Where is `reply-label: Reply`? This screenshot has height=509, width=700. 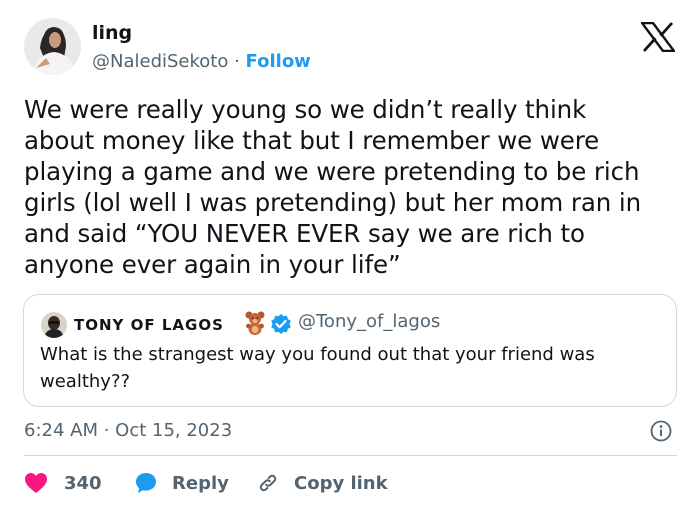 reply-label: Reply is located at coordinates (200, 483).